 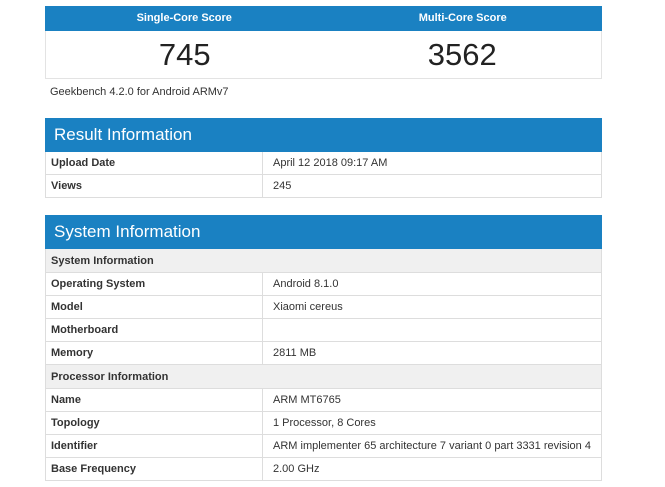 I want to click on table-row: Model Xiaomi cereus, so click(x=323, y=307).